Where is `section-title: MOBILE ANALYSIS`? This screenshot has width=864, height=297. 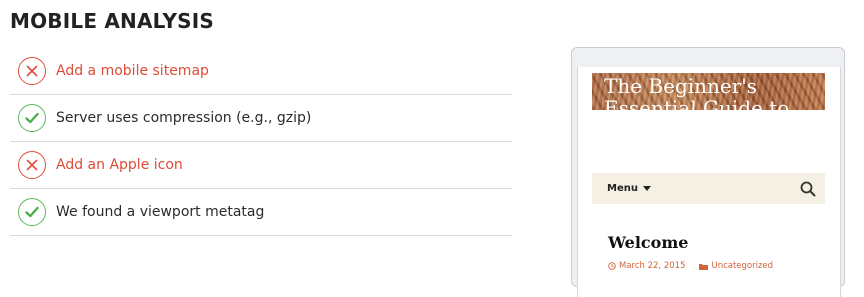 section-title: MOBILE ANALYSIS is located at coordinates (112, 21).